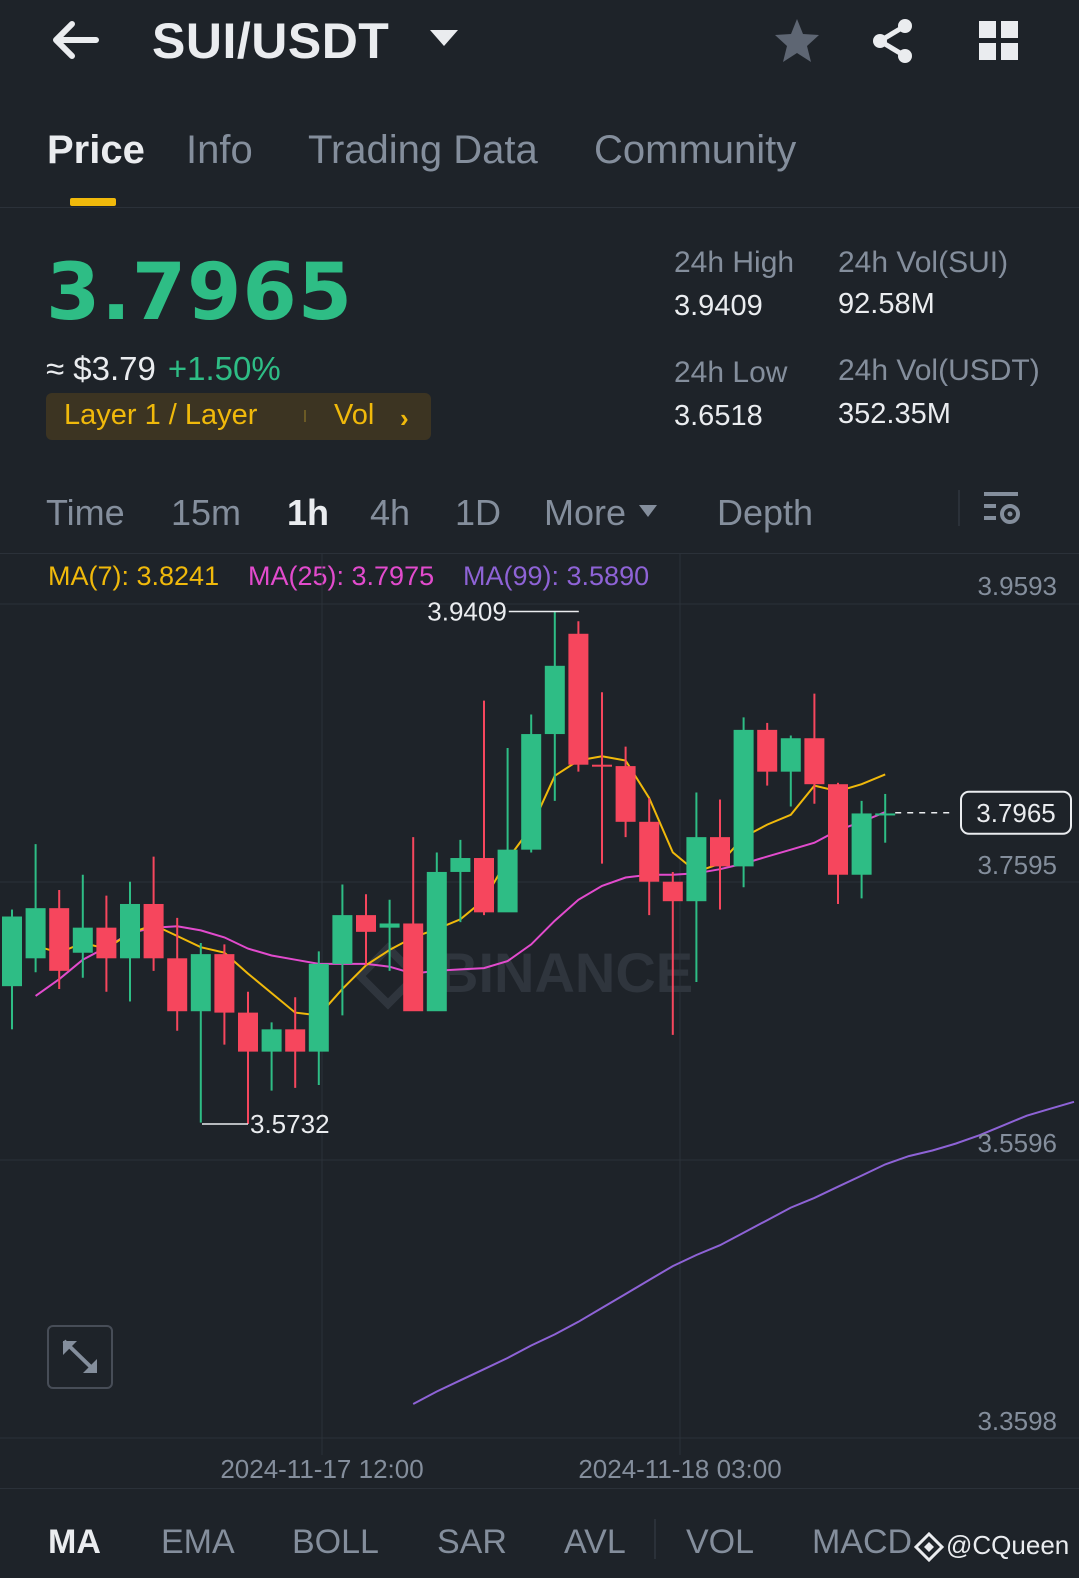 The image size is (1079, 1578). Describe the element at coordinates (765, 513) in the screenshot. I see `interval-depth: Depth` at that location.